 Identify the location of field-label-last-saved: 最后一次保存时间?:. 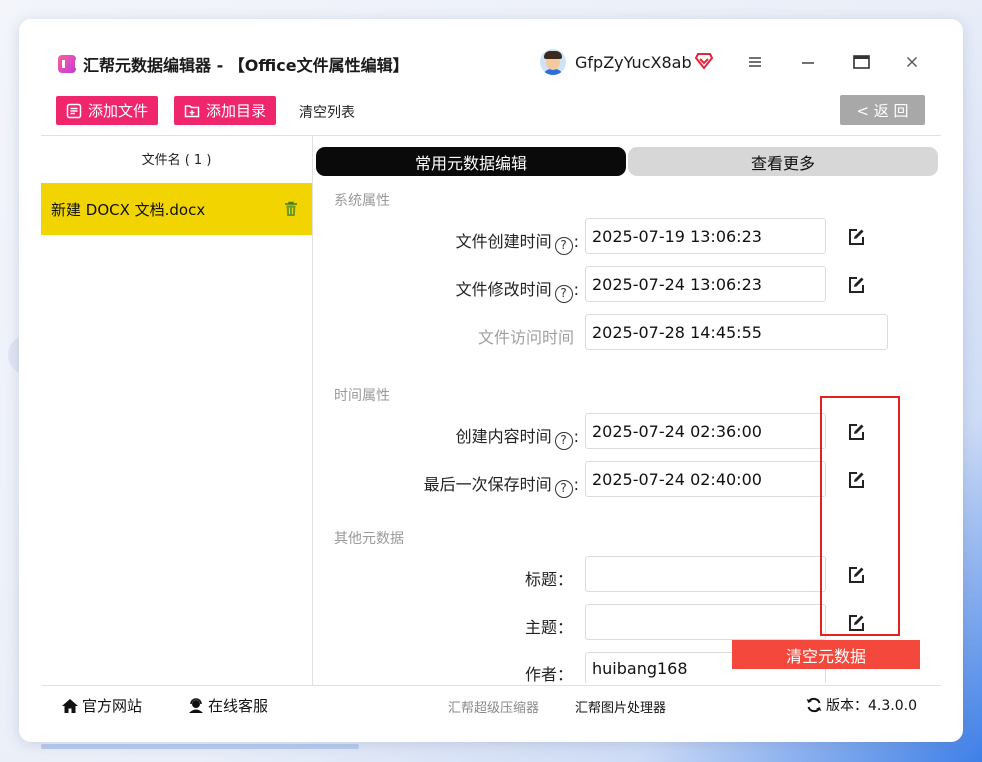
(454, 484).